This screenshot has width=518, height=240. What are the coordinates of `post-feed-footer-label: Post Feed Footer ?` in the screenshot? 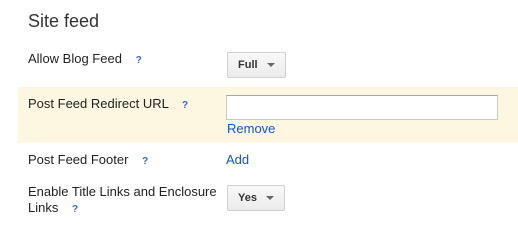 It's located at (88, 161).